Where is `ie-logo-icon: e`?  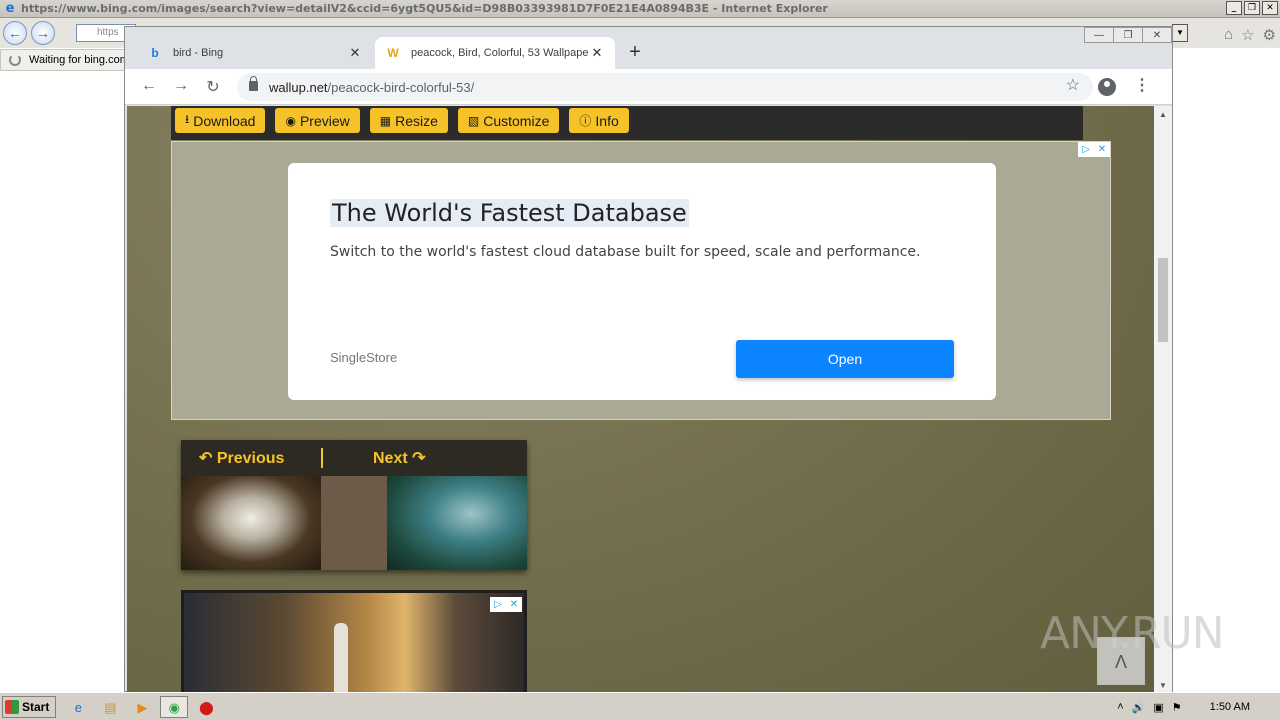 ie-logo-icon: e is located at coordinates (10, 8).